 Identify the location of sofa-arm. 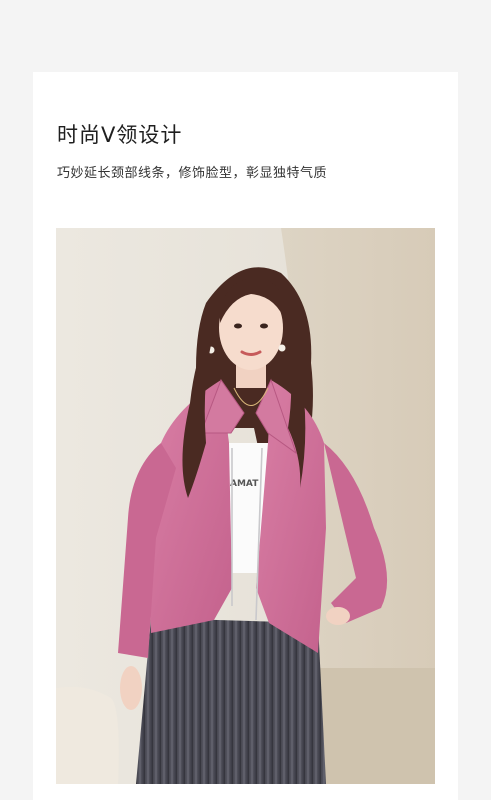
(87, 735).